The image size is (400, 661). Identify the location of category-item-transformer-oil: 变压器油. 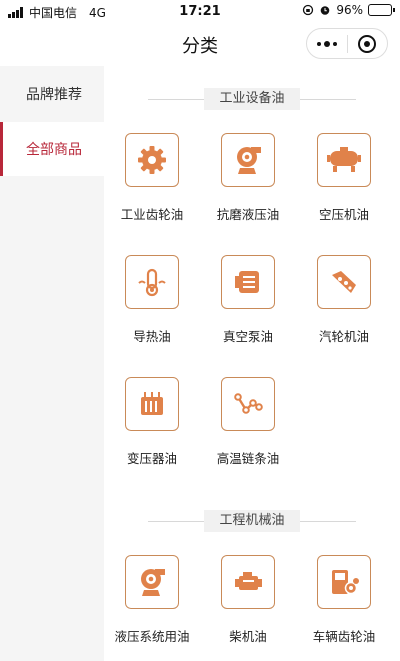
(152, 422).